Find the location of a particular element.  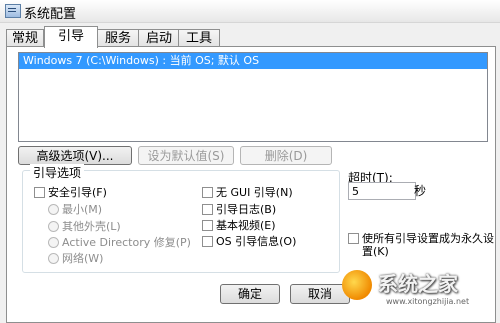

base-video-option: 基本视频(E) is located at coordinates (239, 226).